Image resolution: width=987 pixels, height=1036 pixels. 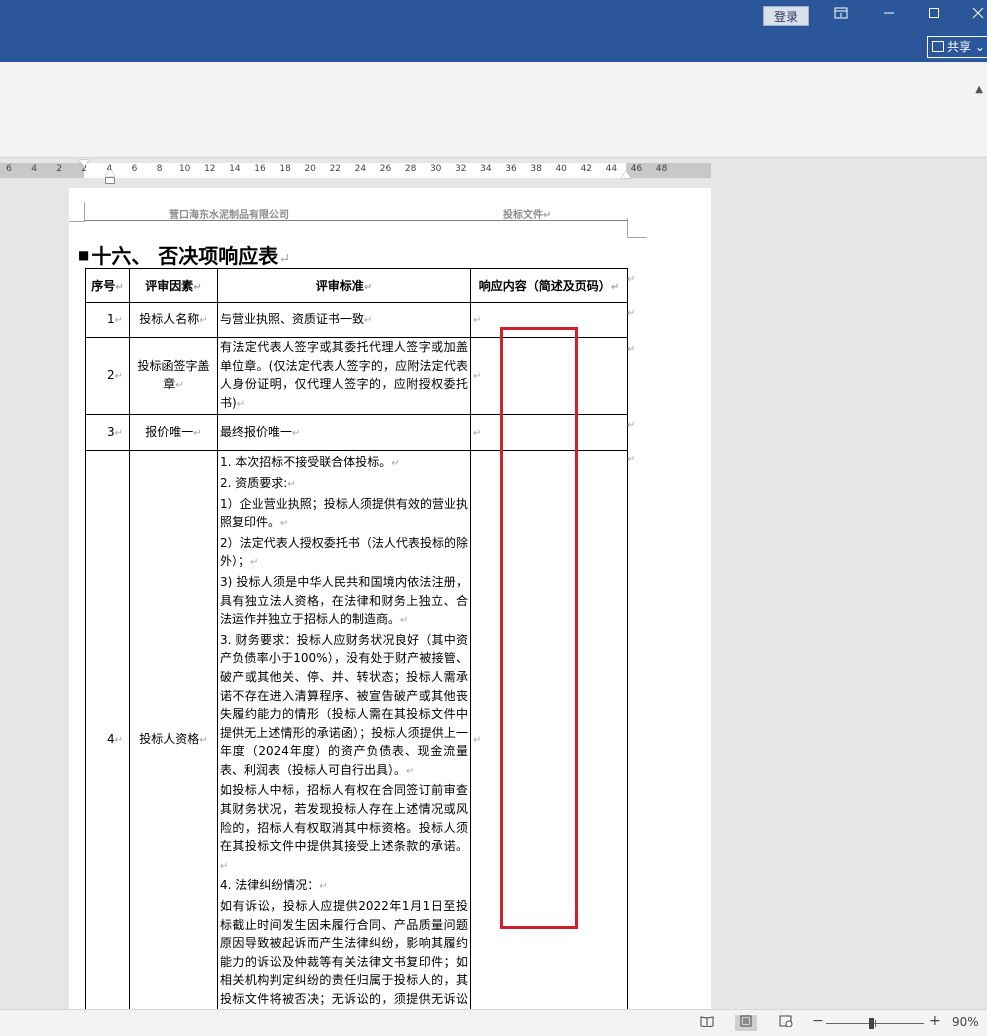 I want to click on ruler-number: 38, so click(x=536, y=169).